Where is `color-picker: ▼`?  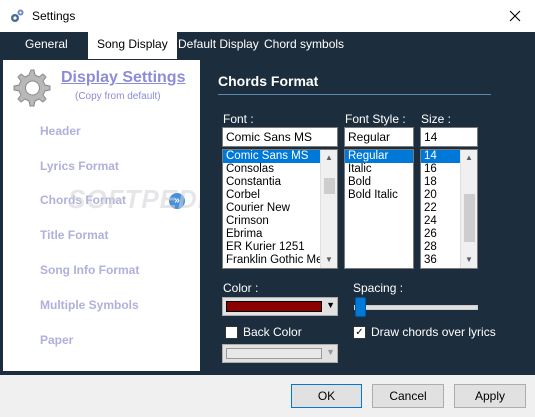
color-picker: ▼ is located at coordinates (280, 306).